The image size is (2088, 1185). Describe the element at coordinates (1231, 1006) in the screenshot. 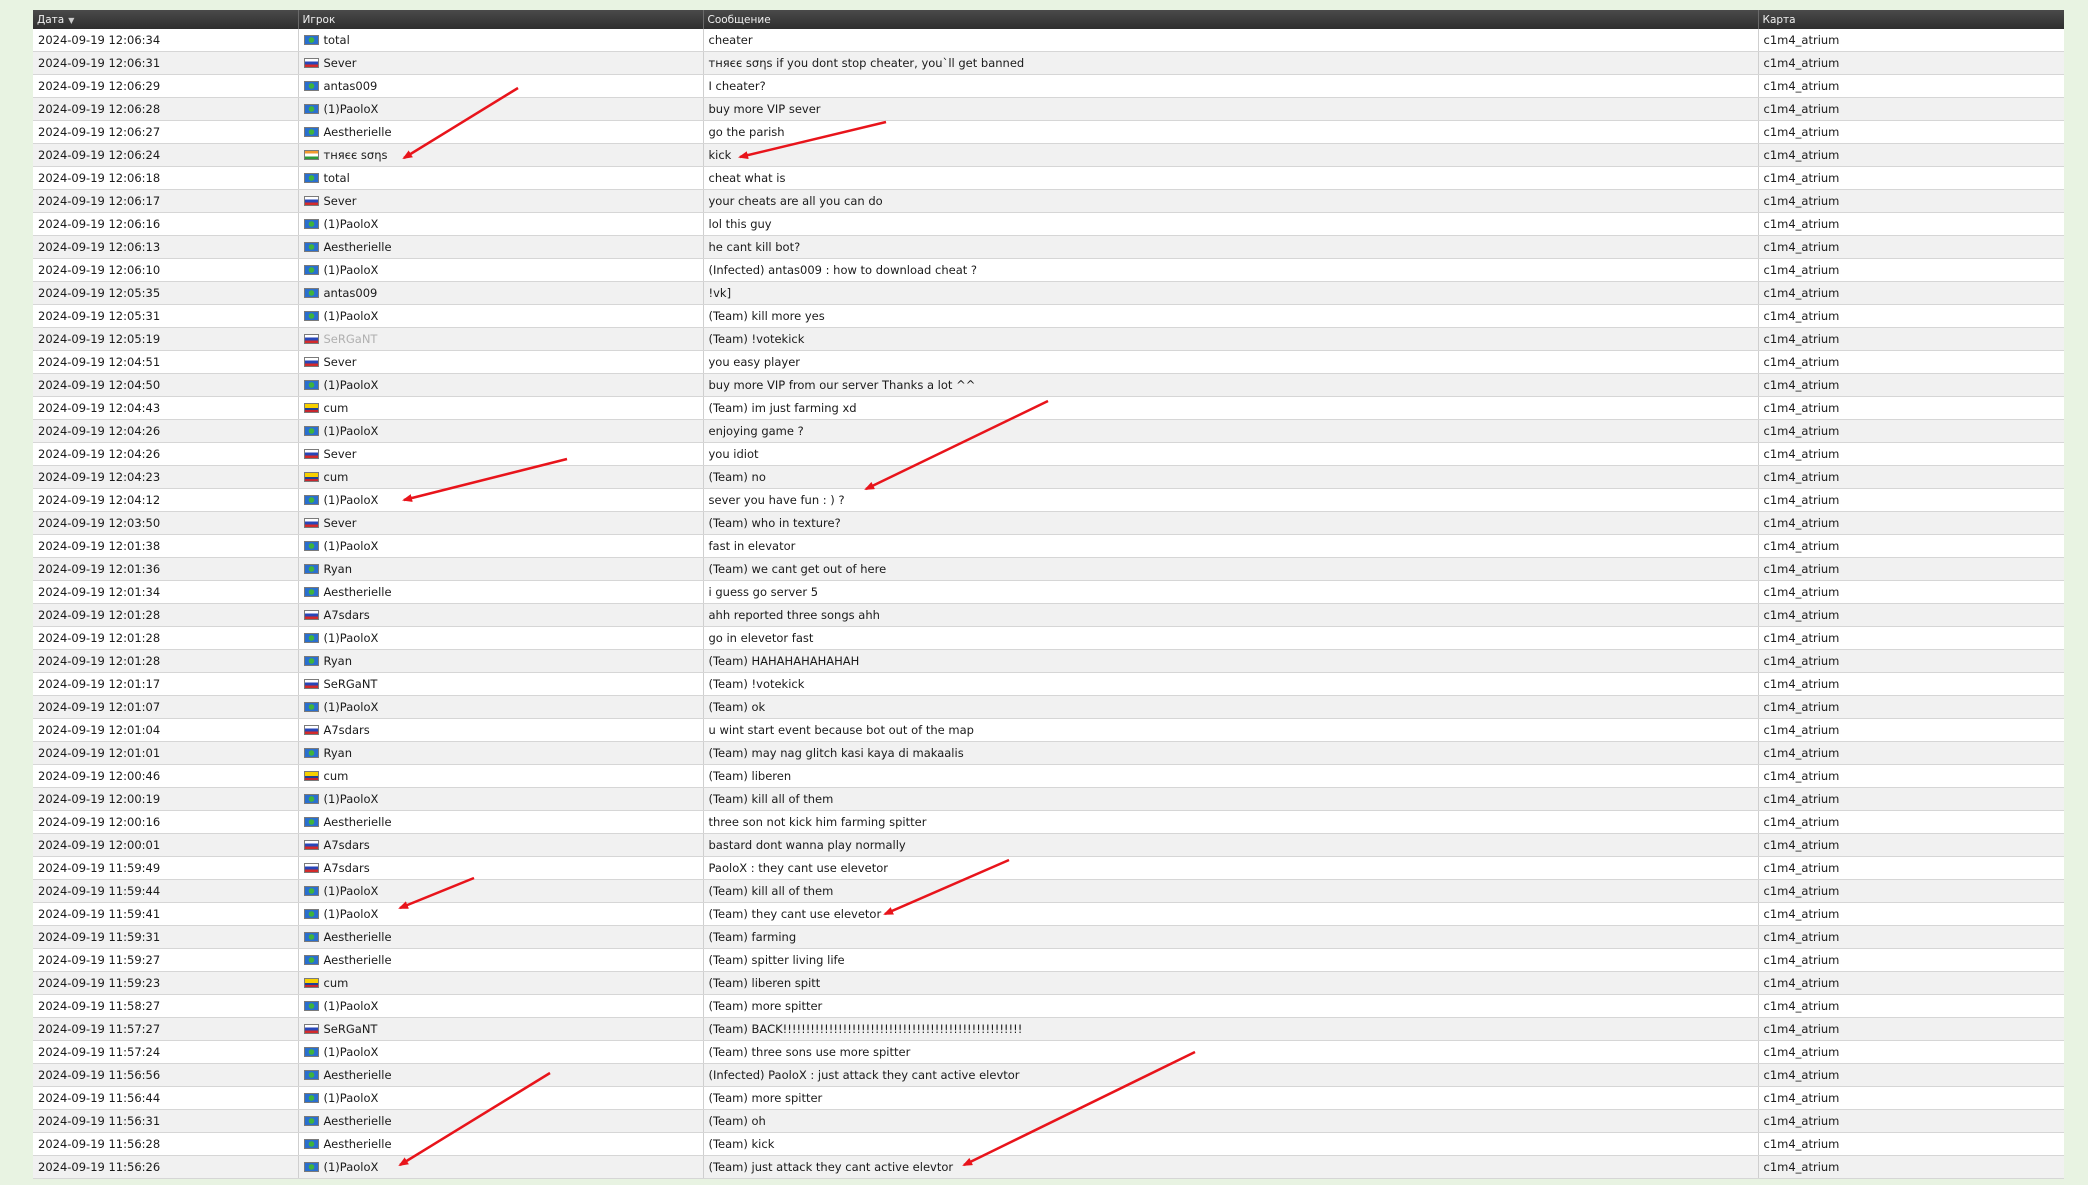

I see `message-cell: (Team) more spitter` at that location.